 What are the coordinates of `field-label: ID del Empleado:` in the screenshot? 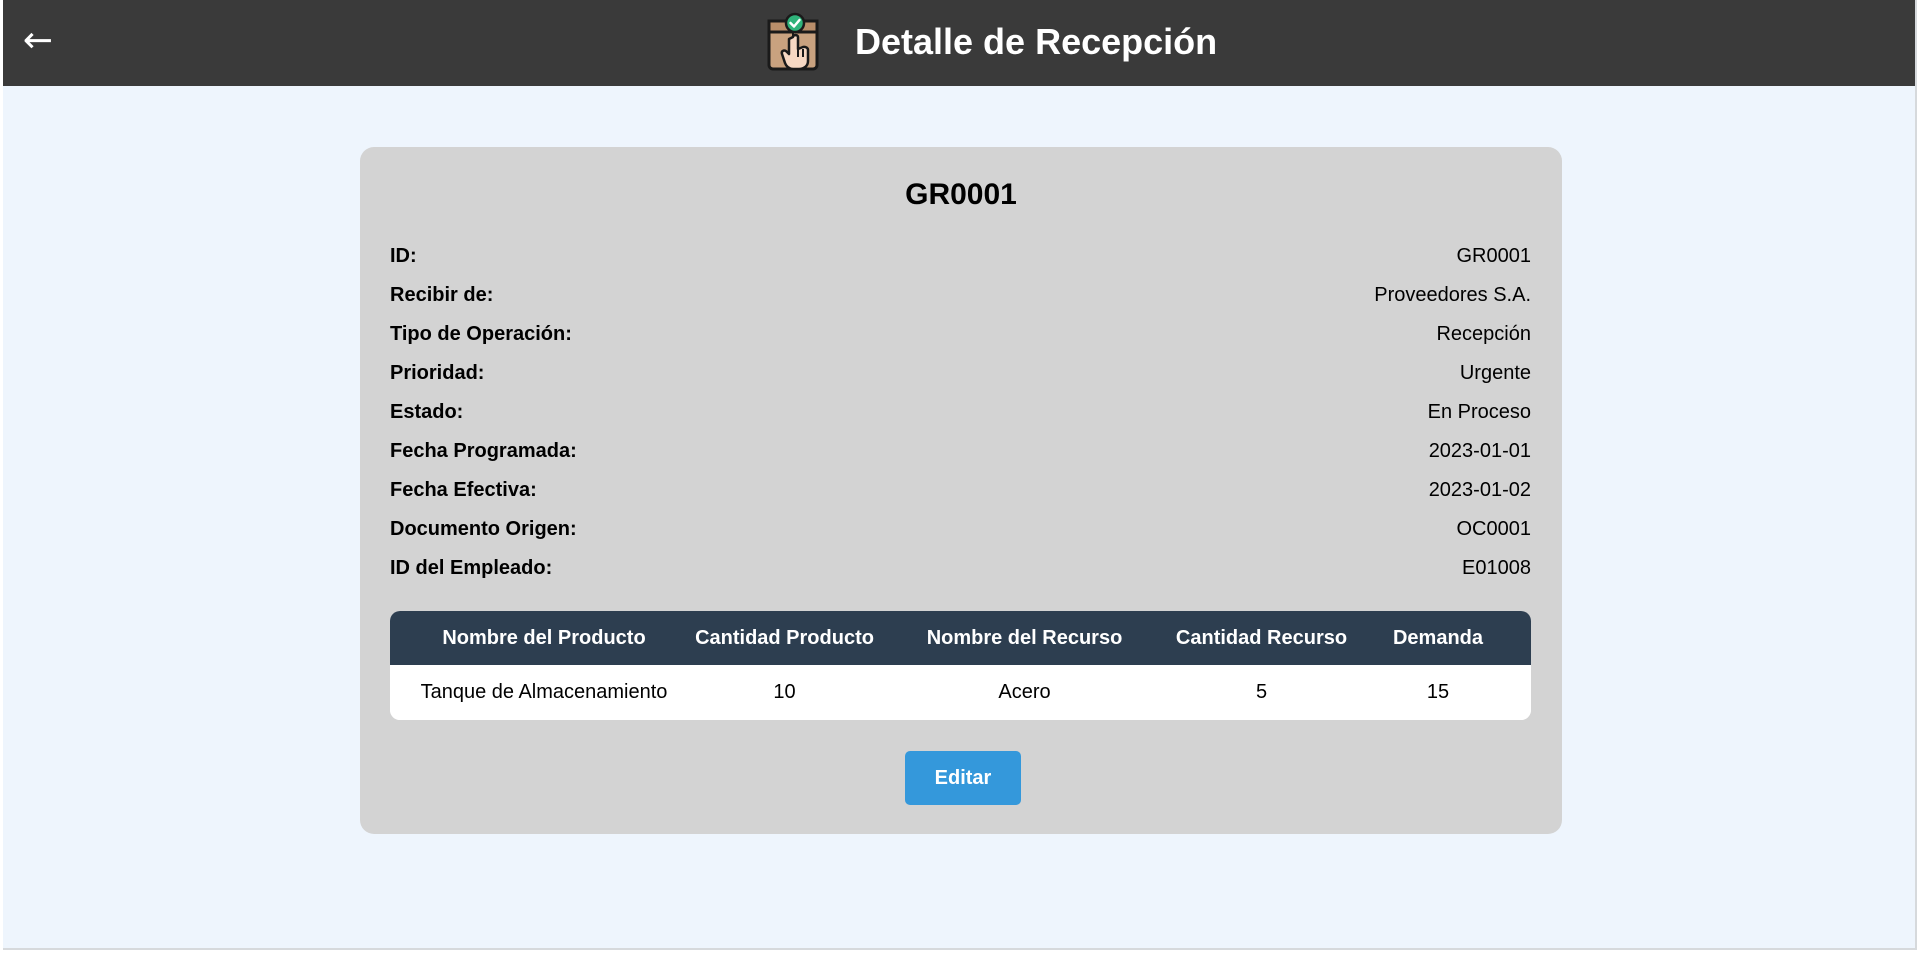 It's located at (471, 568).